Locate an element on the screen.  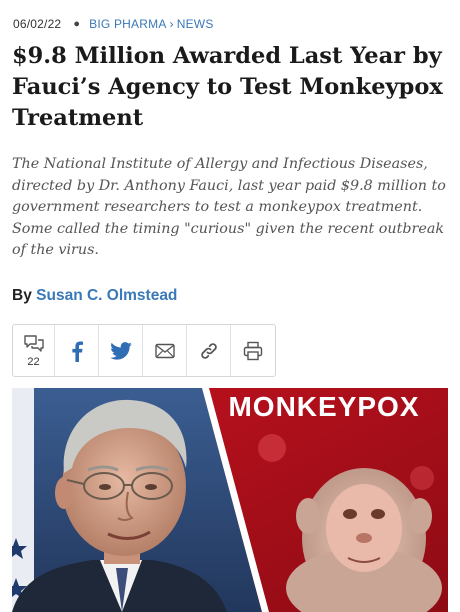
author-link: Susan C. Olmstead is located at coordinates (106, 295).